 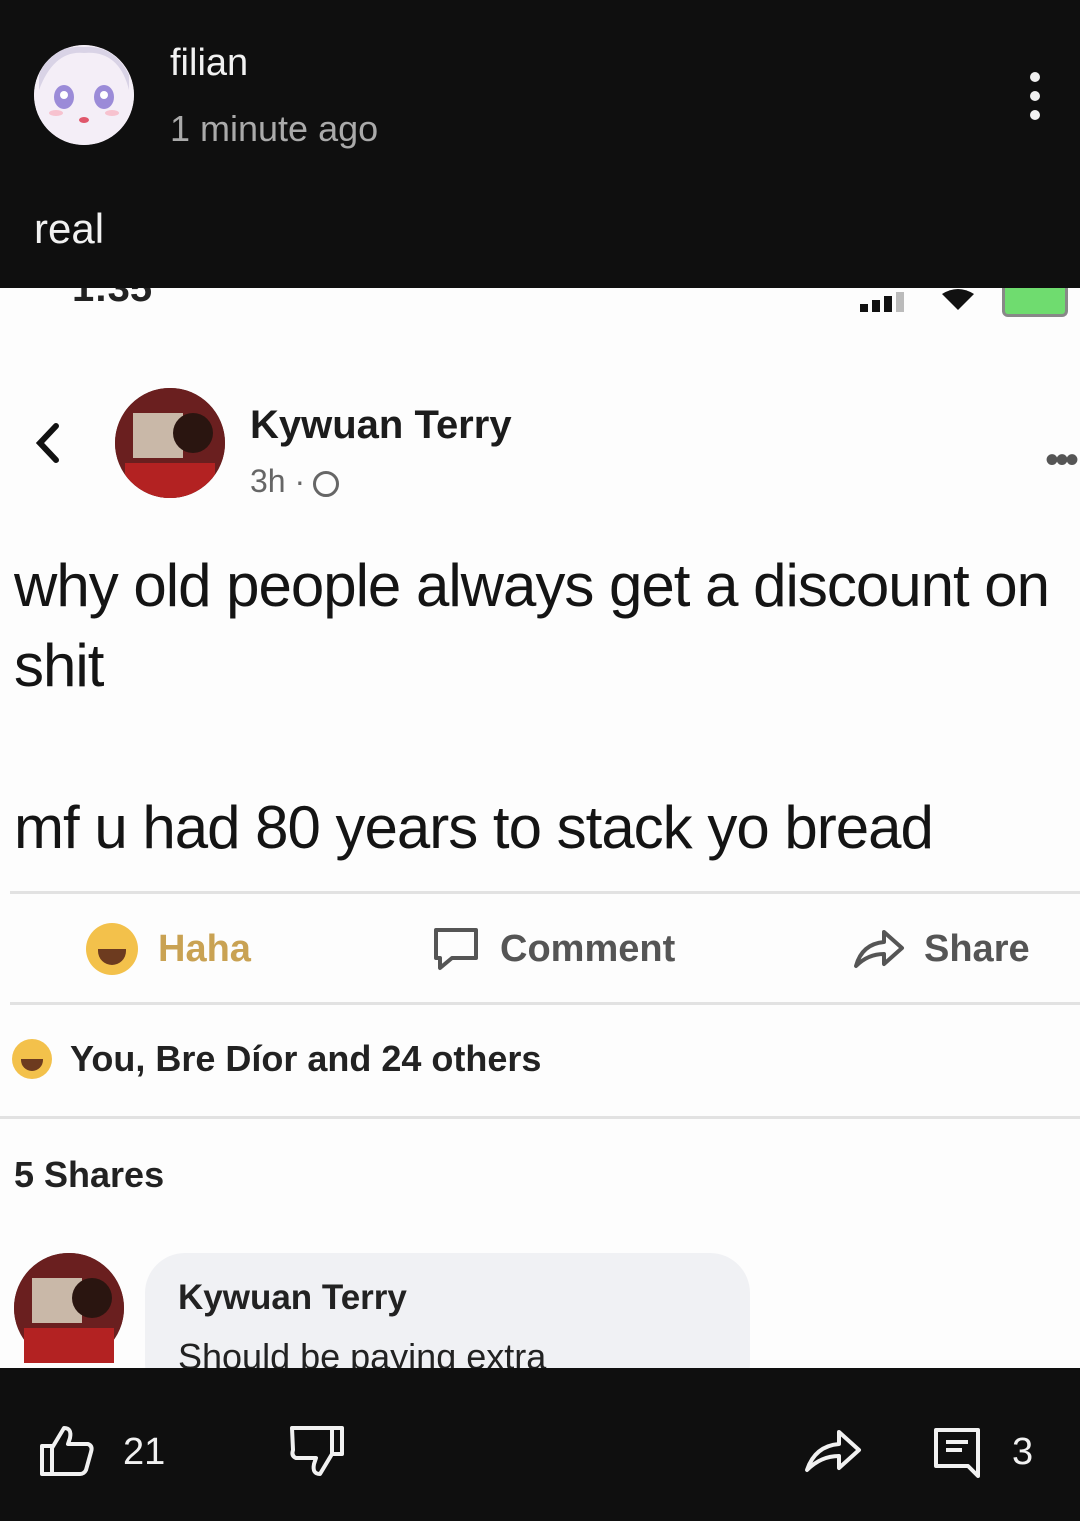 I want to click on share-count: 5 Shares, so click(x=89, y=1175).